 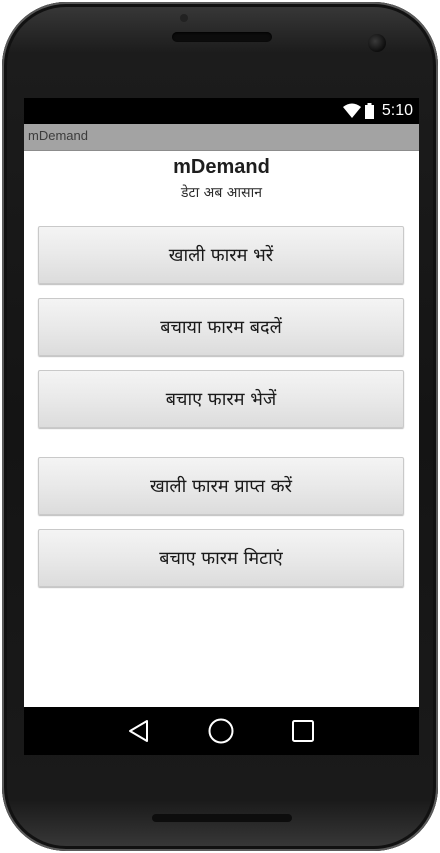 What do you see at coordinates (221, 111) in the screenshot?
I see `status-bar: 5:10` at bounding box center [221, 111].